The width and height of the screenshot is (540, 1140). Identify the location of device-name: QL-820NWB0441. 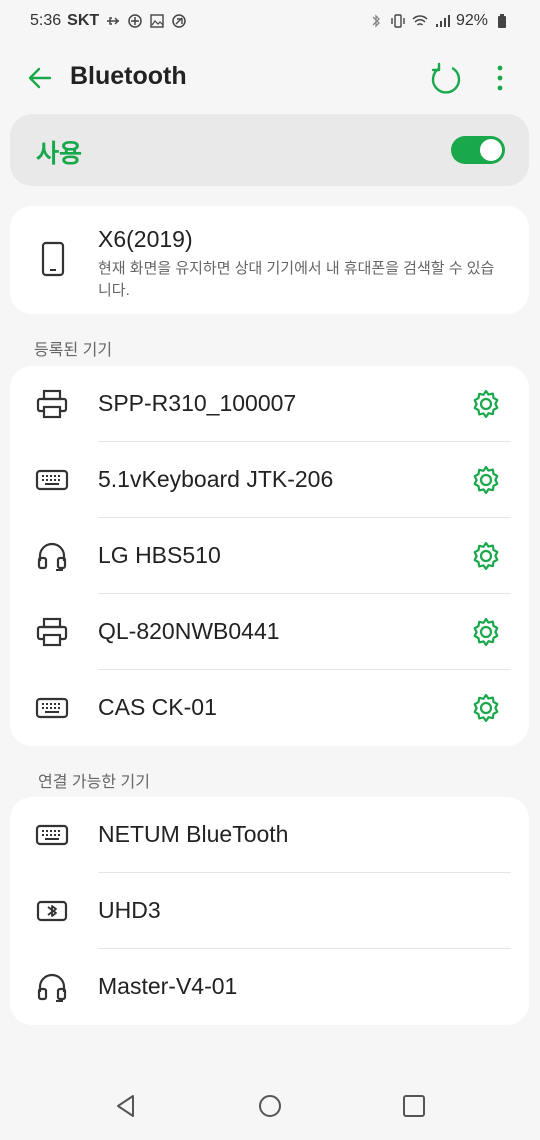
(189, 631).